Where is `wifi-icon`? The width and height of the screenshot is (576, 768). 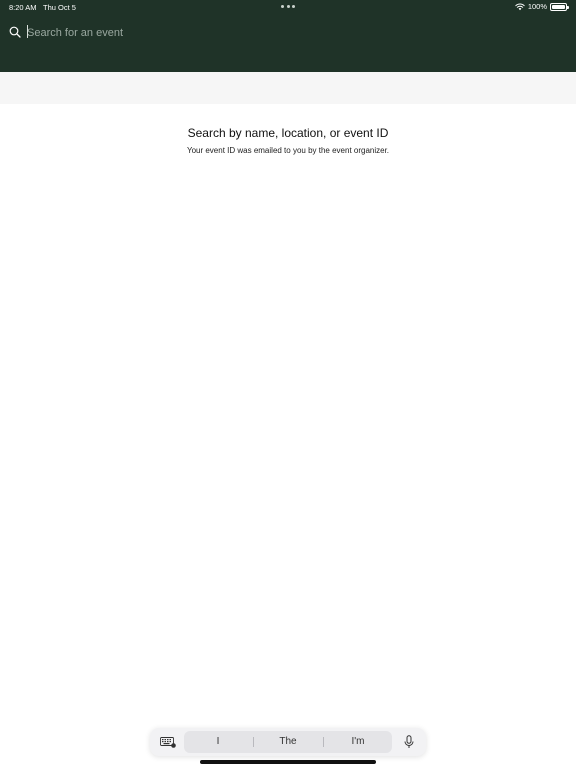
wifi-icon is located at coordinates (520, 6).